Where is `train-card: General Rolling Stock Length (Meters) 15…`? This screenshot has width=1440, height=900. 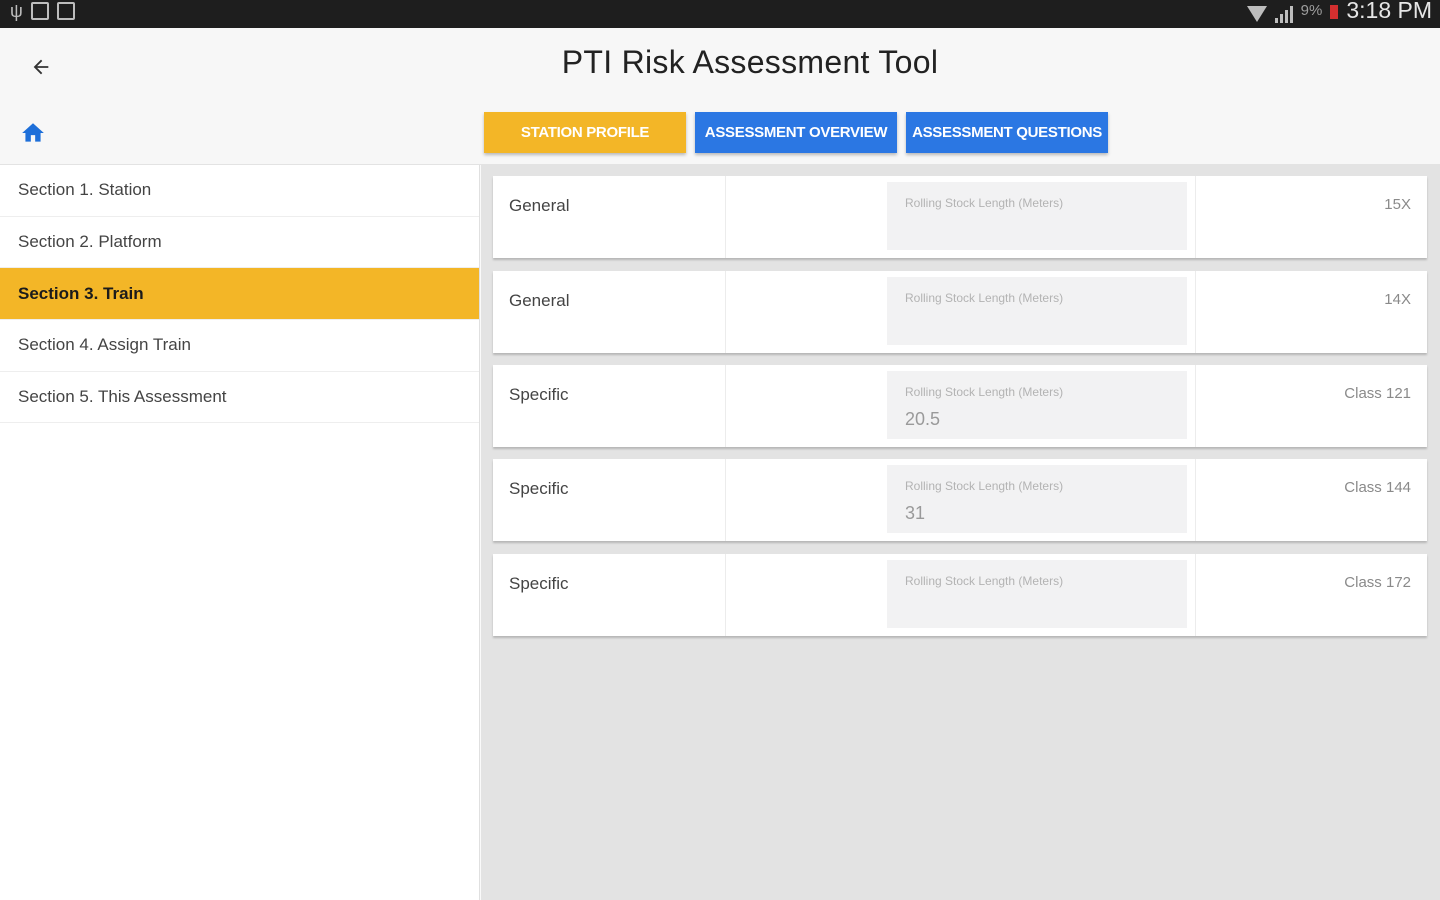 train-card: General Rolling Stock Length (Meters) 15… is located at coordinates (960, 217).